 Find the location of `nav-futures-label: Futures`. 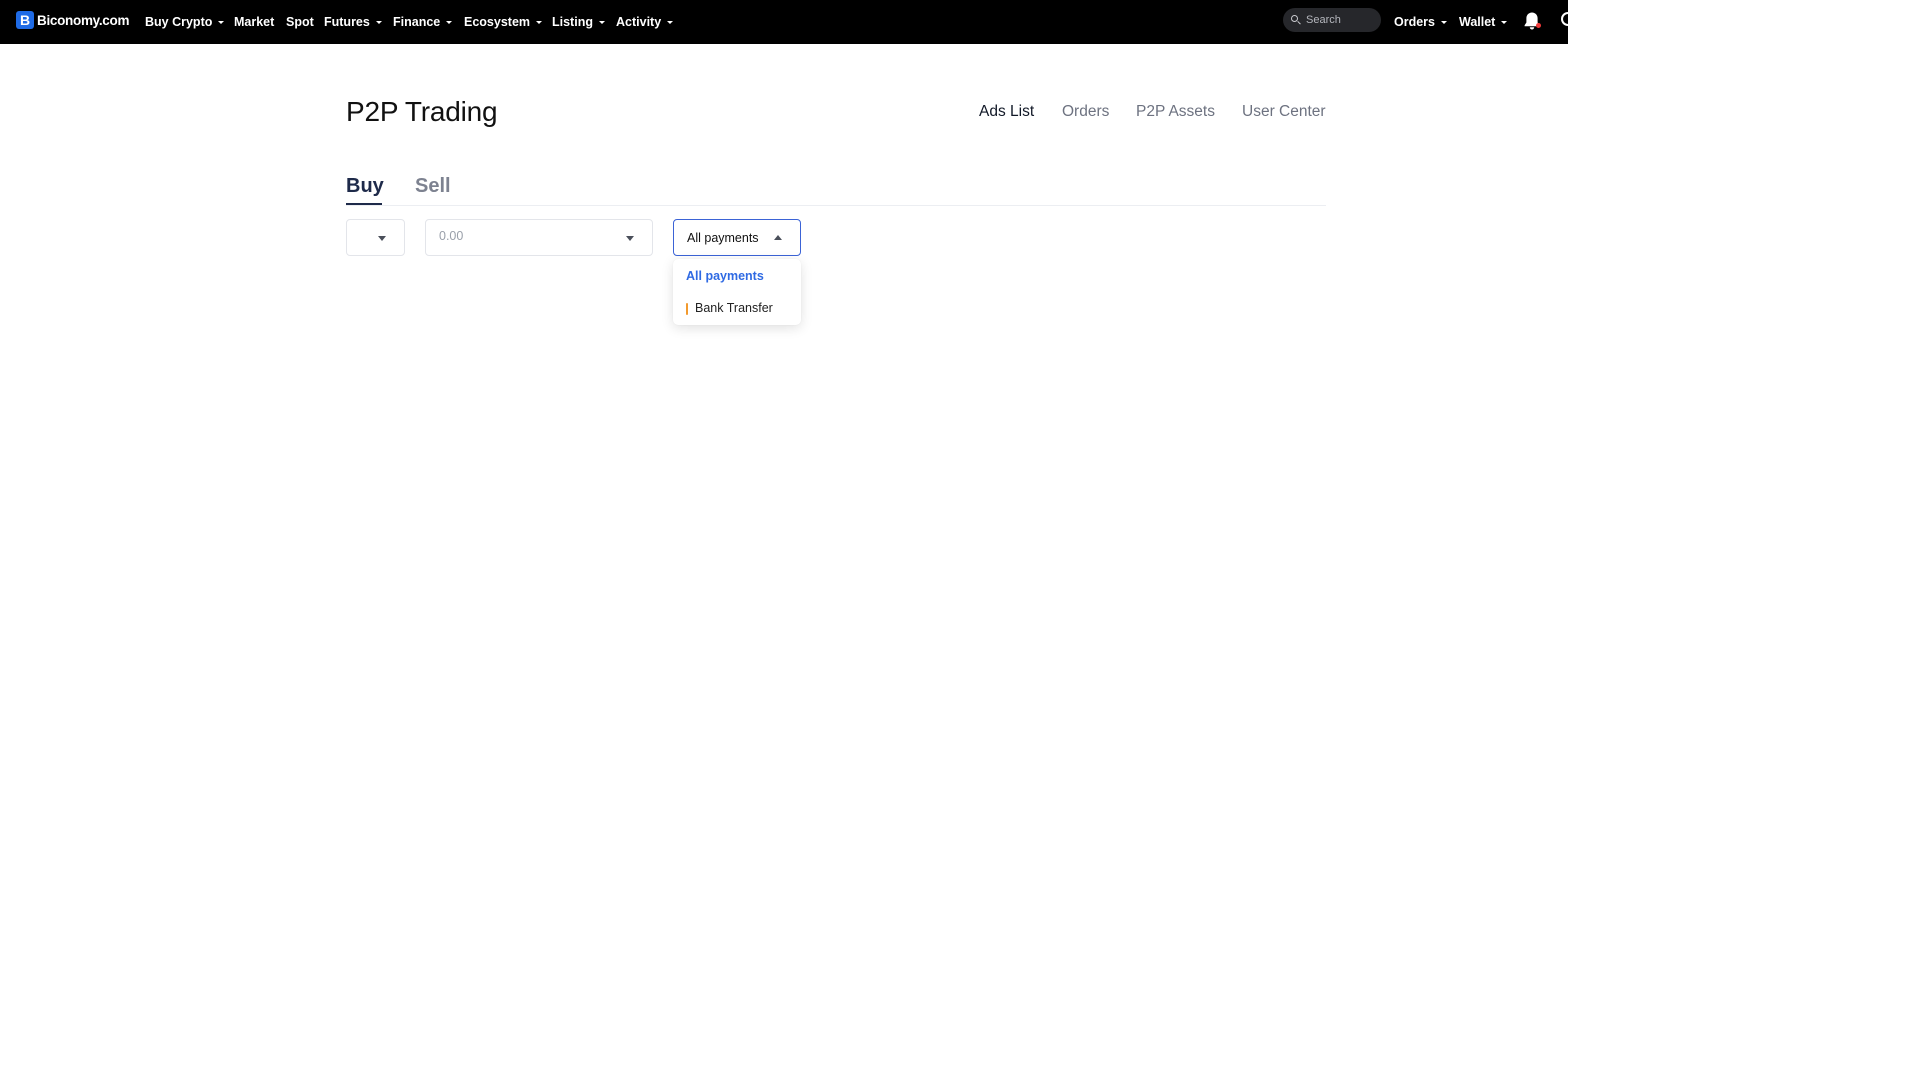

nav-futures-label: Futures is located at coordinates (347, 22).